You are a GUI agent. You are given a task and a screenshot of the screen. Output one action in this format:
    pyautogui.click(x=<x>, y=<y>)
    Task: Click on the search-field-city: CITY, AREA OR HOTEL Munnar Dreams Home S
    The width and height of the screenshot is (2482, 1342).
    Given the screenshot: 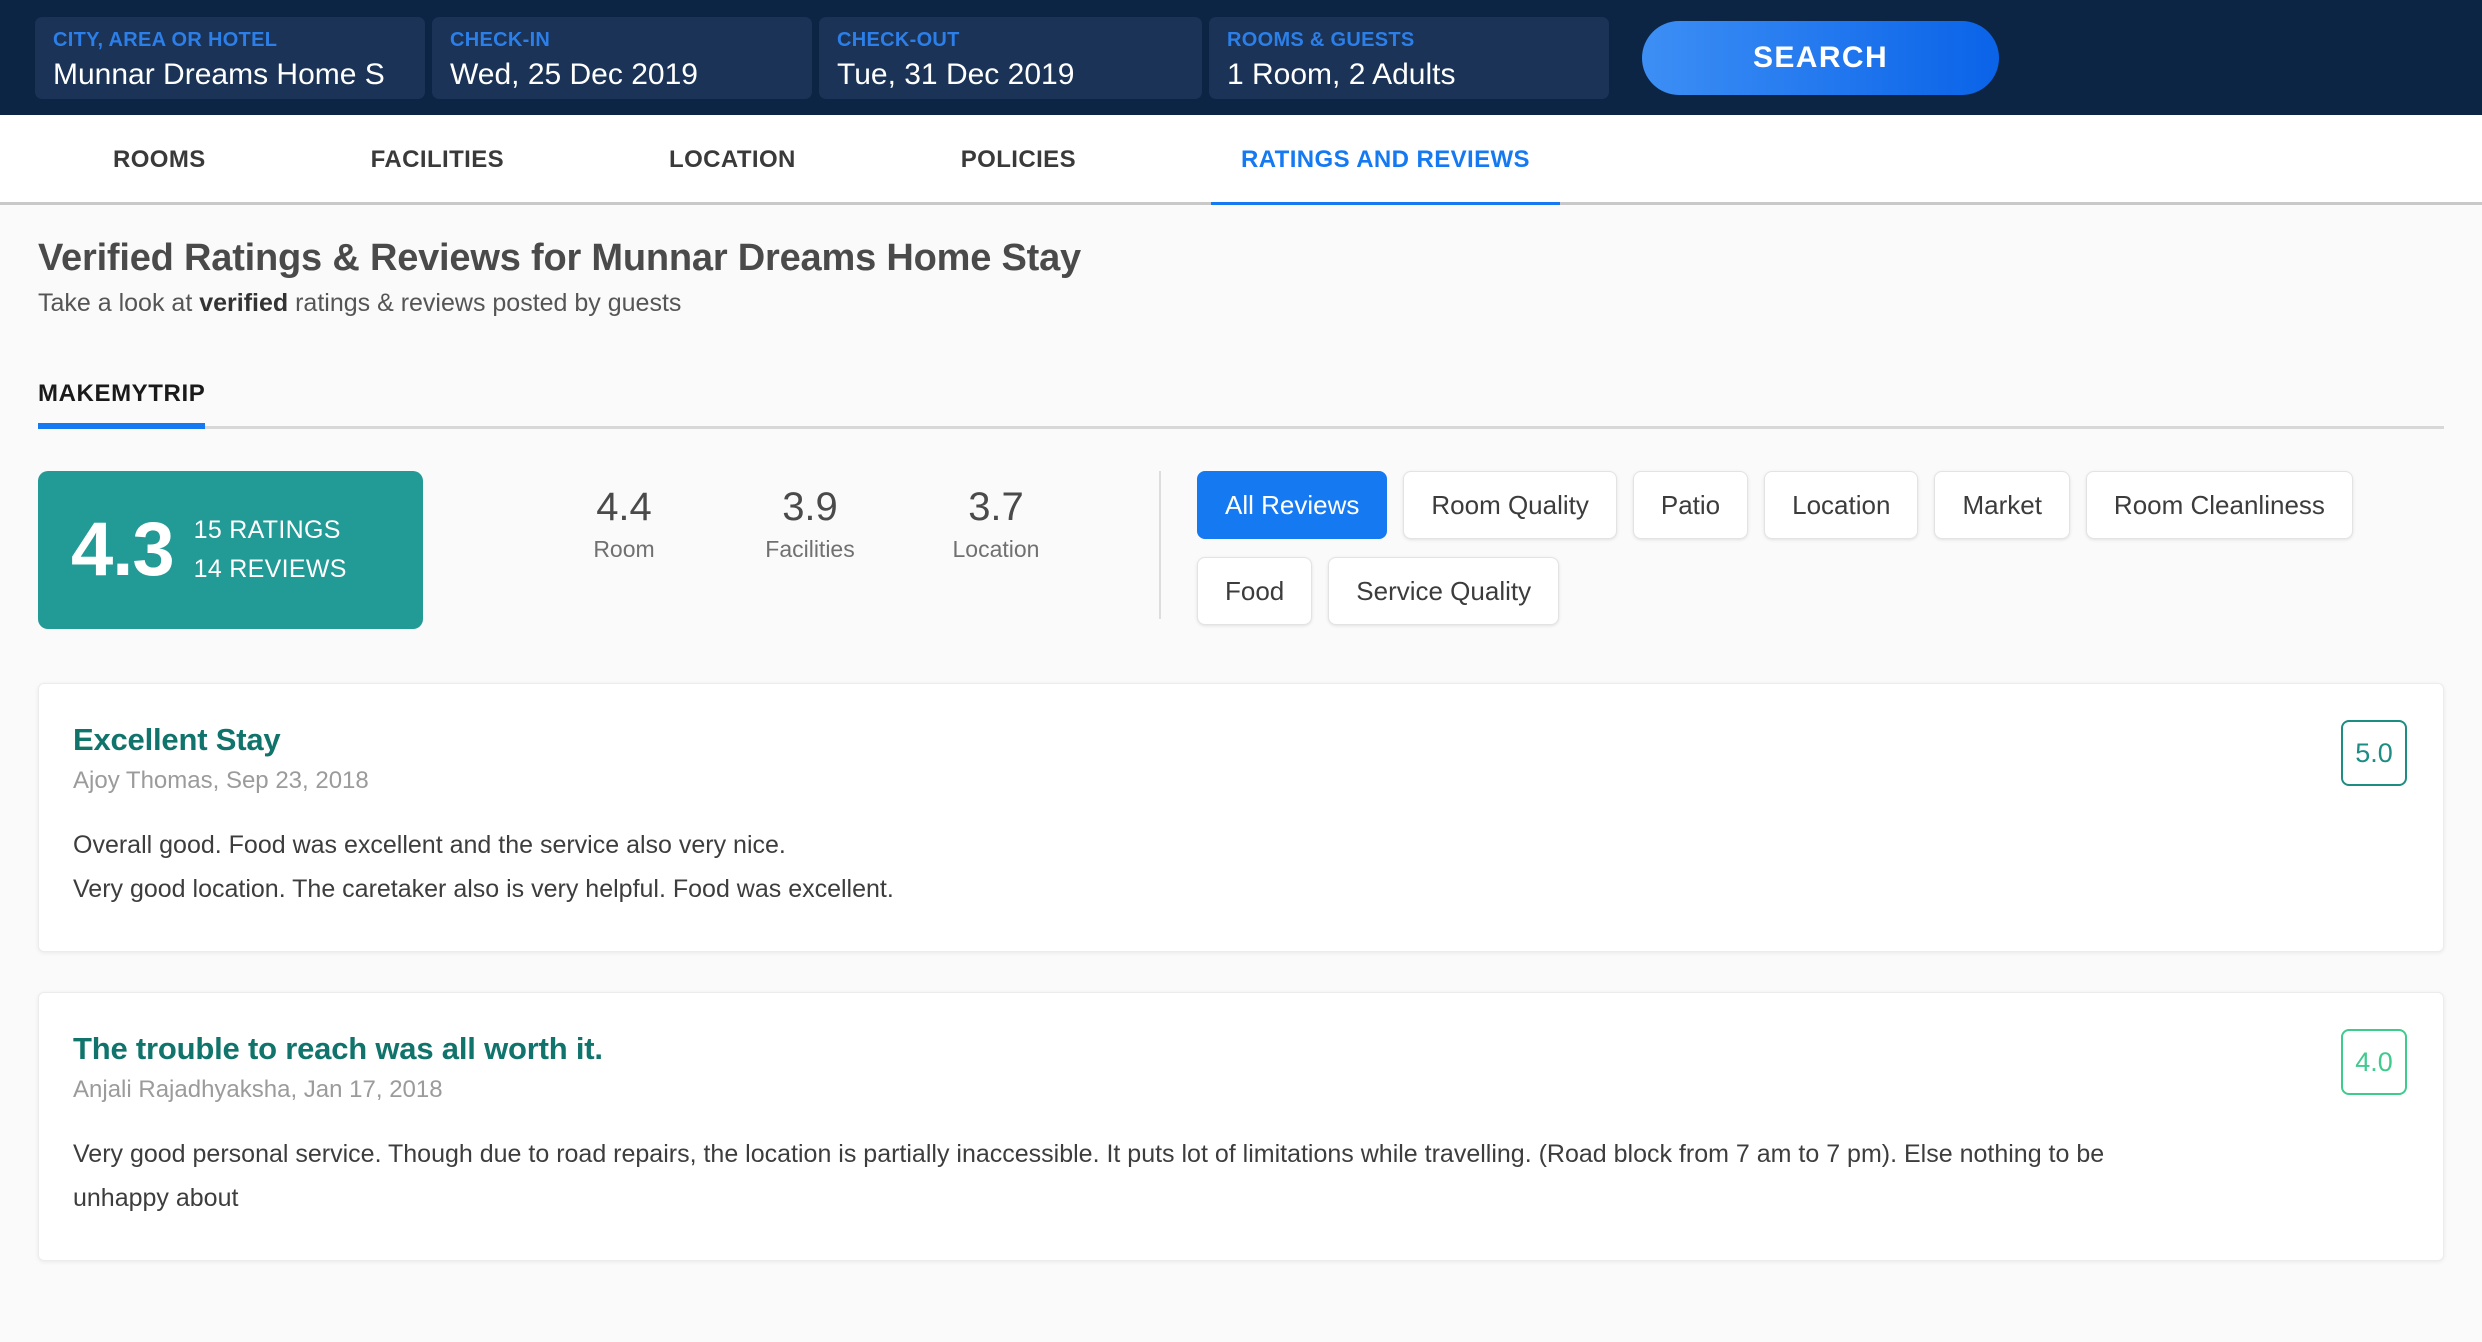 What is the action you would take?
    pyautogui.click(x=230, y=57)
    